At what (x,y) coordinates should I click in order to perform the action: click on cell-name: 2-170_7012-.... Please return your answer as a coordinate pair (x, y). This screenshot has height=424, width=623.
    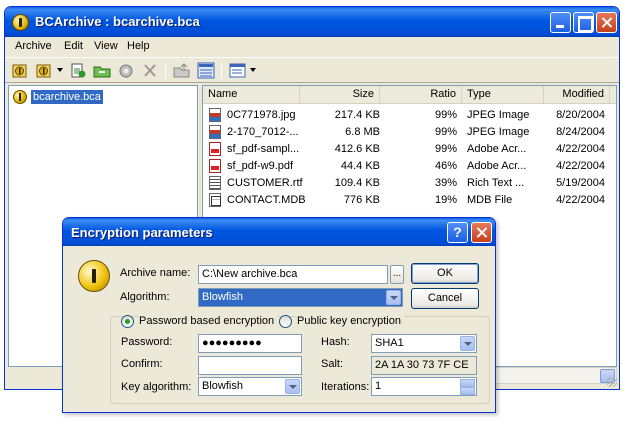
    Looking at the image, I should click on (263, 132).